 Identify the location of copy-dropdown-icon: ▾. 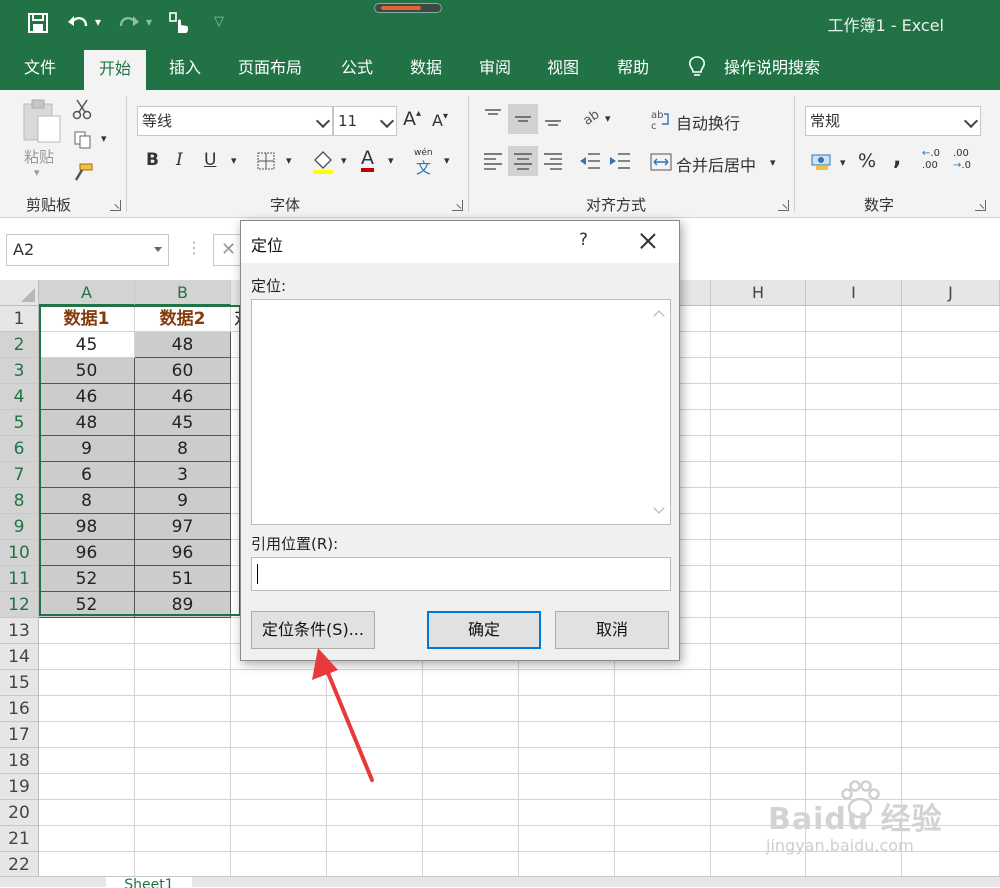
(104, 138).